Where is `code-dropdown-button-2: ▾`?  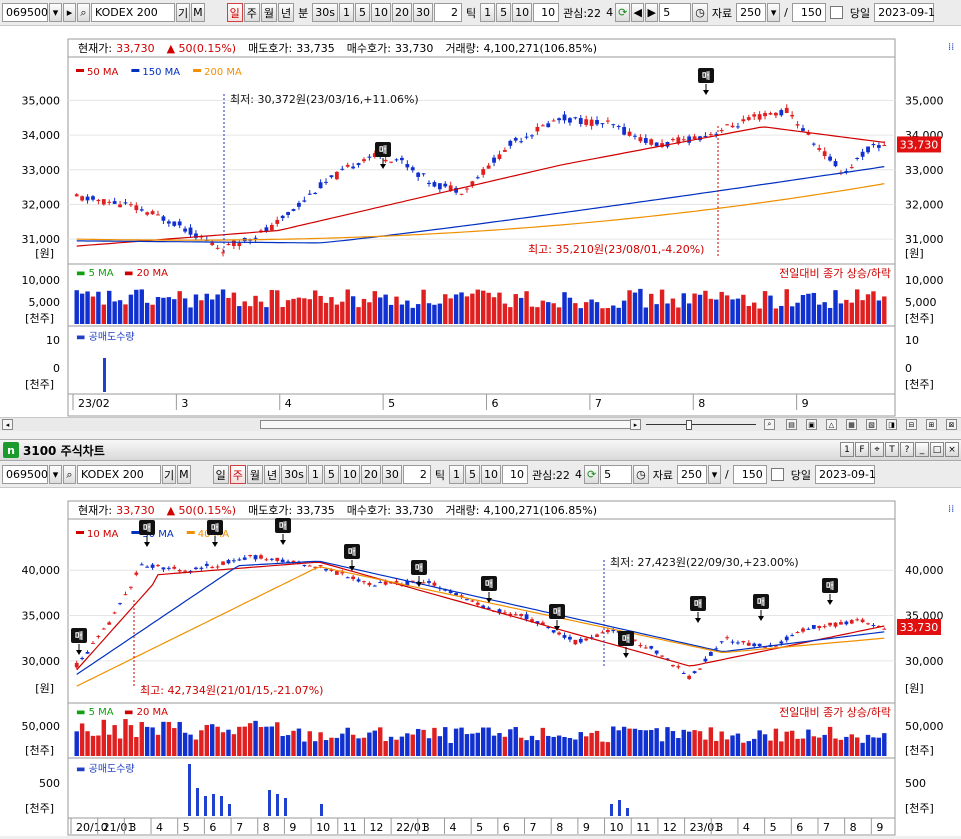 code-dropdown-button-2: ▾ is located at coordinates (55, 474).